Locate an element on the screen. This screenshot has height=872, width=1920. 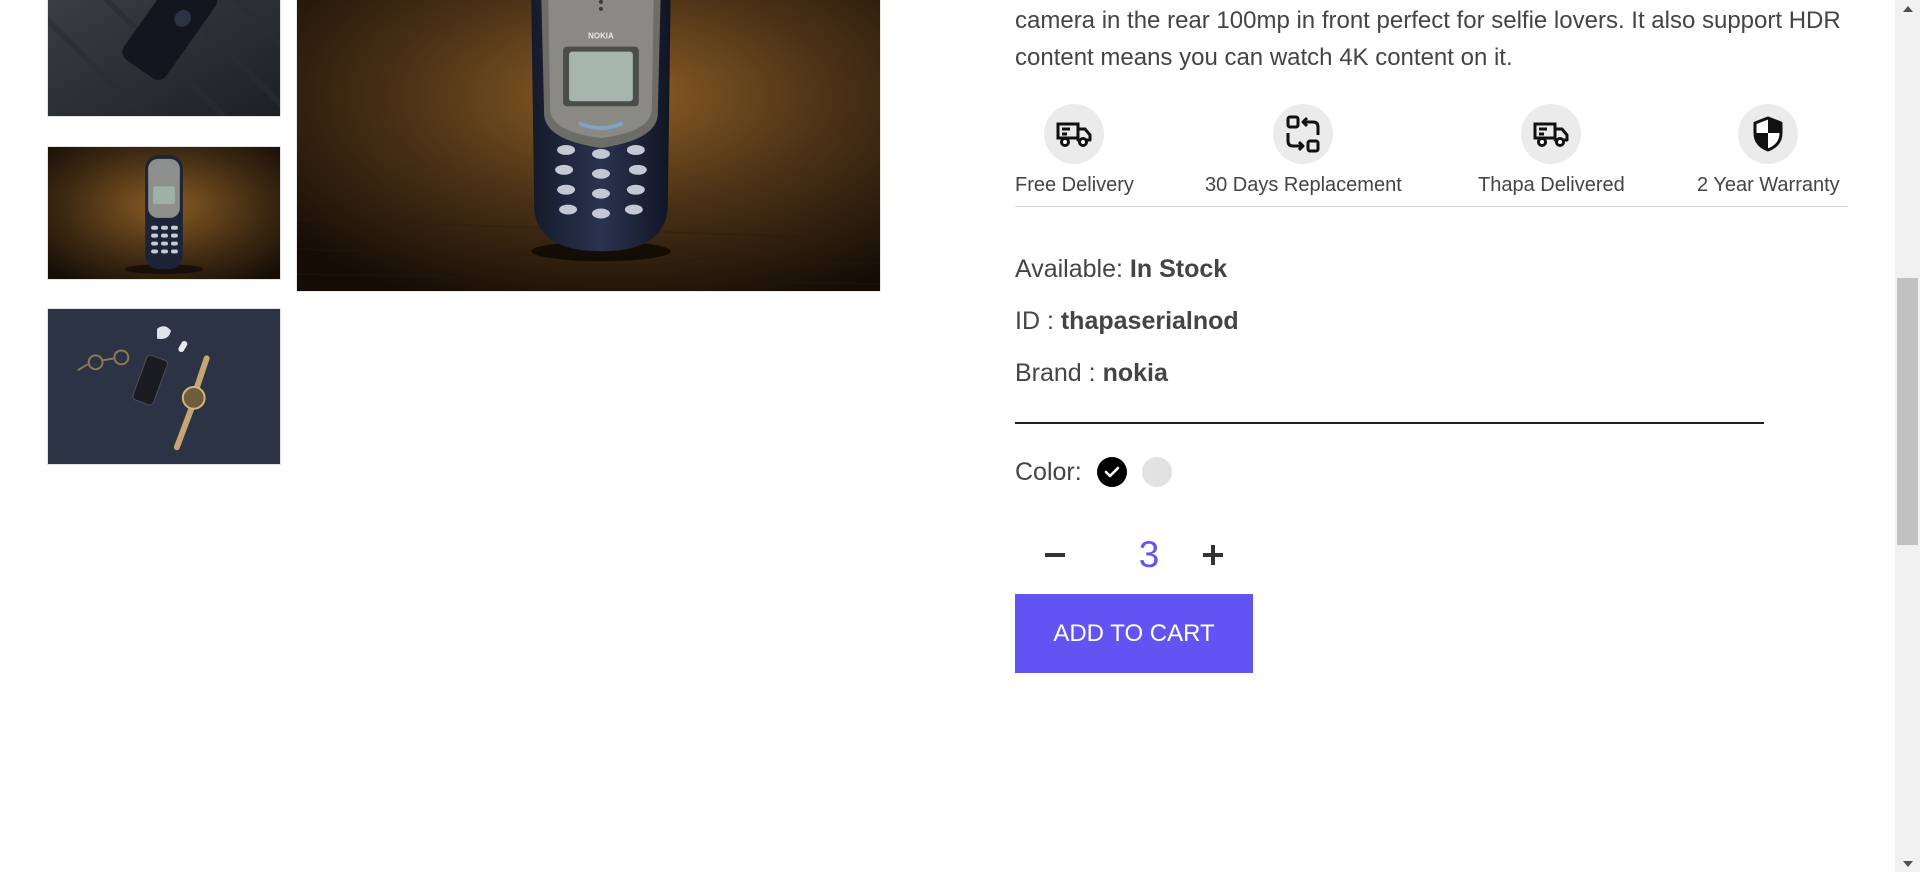
color-swatch-black is located at coordinates (1111, 472).